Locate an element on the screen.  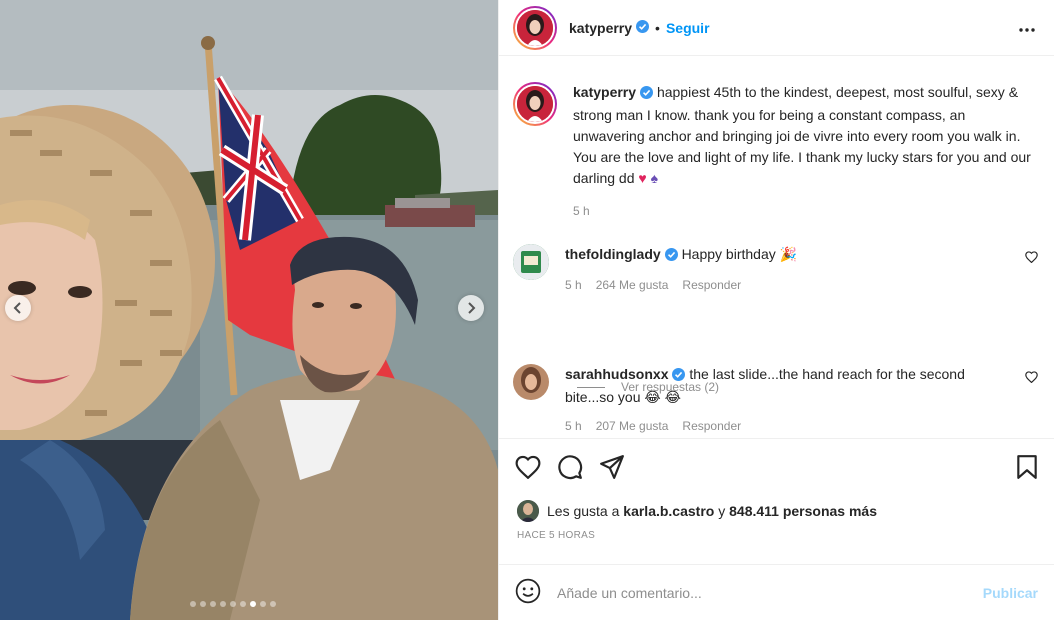
chevron-right-icon is located at coordinates (472, 308).